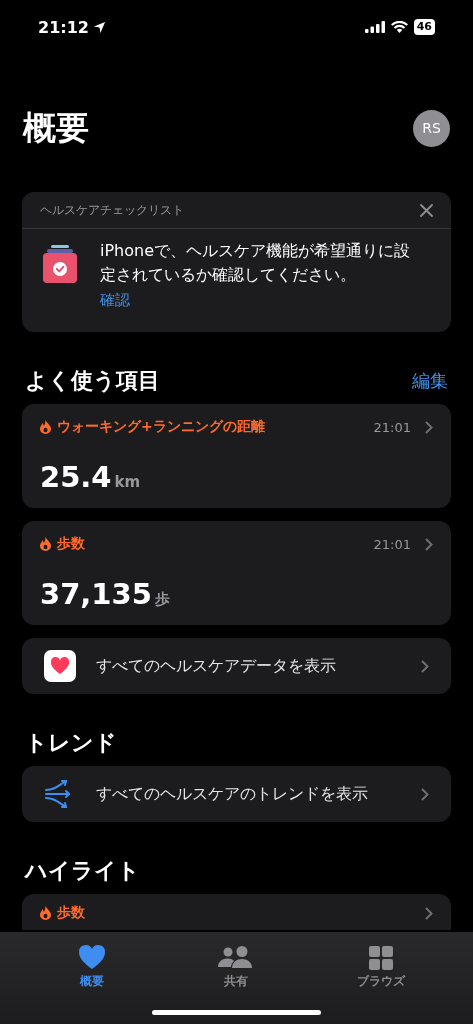 The image size is (473, 1024). What do you see at coordinates (82, 871) in the screenshot?
I see `section-heading: ハイライト` at bounding box center [82, 871].